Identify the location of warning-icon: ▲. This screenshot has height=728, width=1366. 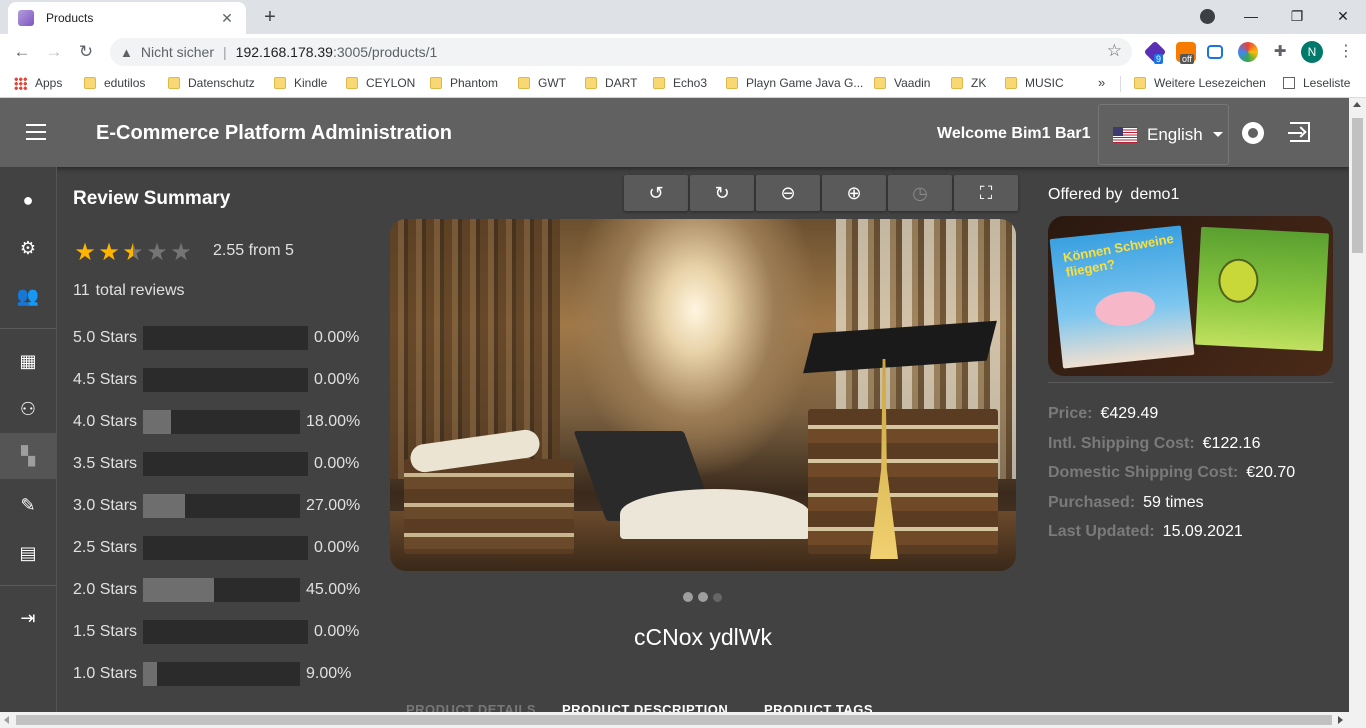
(126, 52).